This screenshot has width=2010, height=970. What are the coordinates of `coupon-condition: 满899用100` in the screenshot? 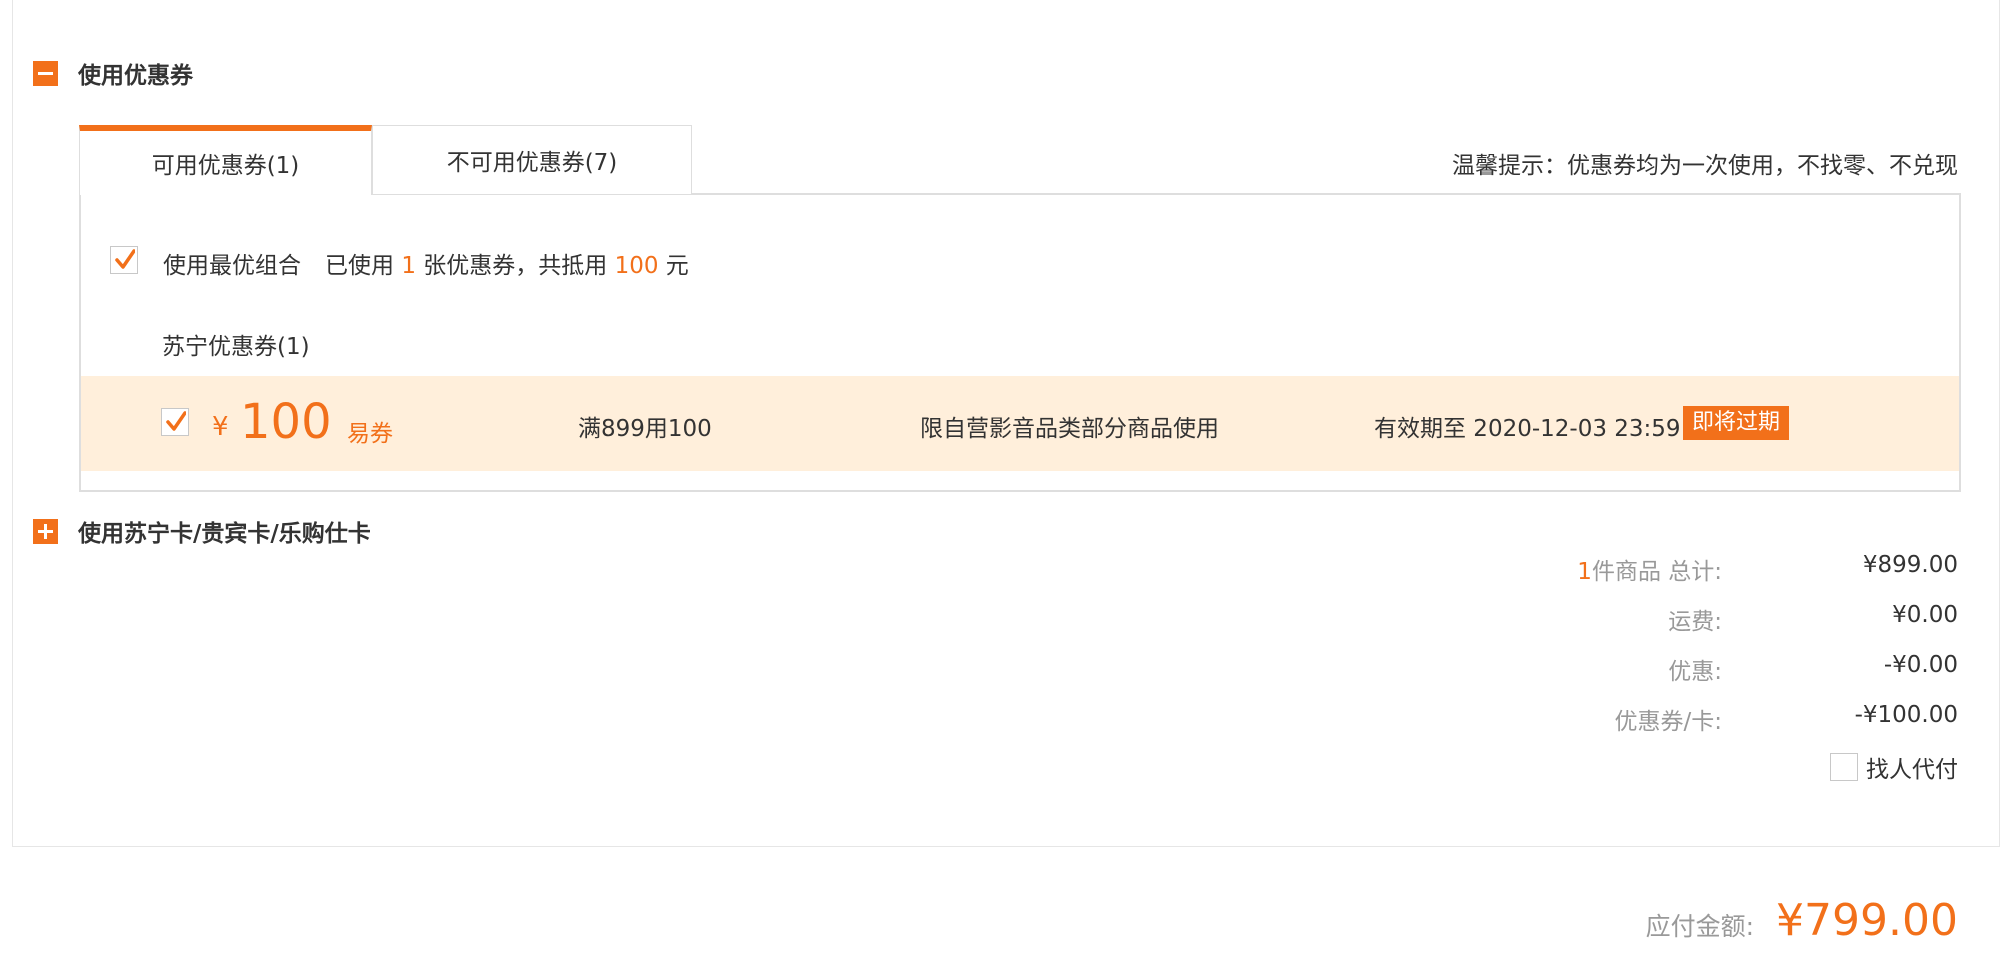 It's located at (645, 429).